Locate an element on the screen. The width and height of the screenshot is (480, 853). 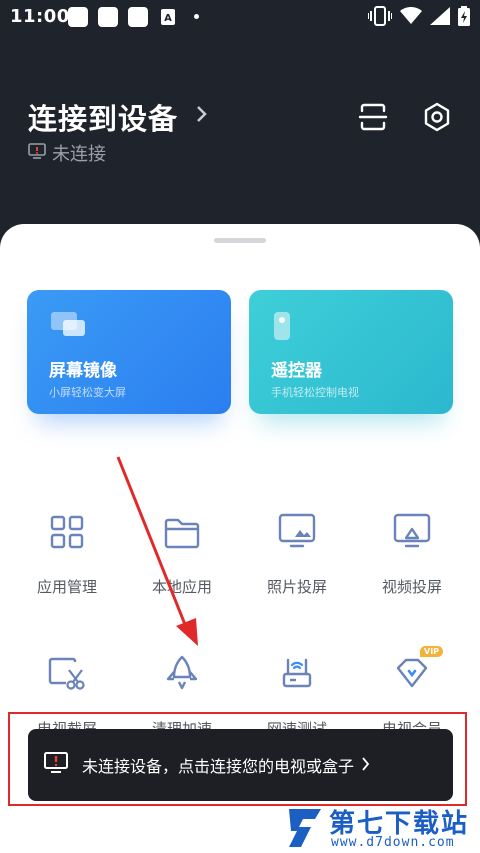
banner-text: 未连接设备，点击连接您的电视或盒子 is located at coordinates (218, 766).